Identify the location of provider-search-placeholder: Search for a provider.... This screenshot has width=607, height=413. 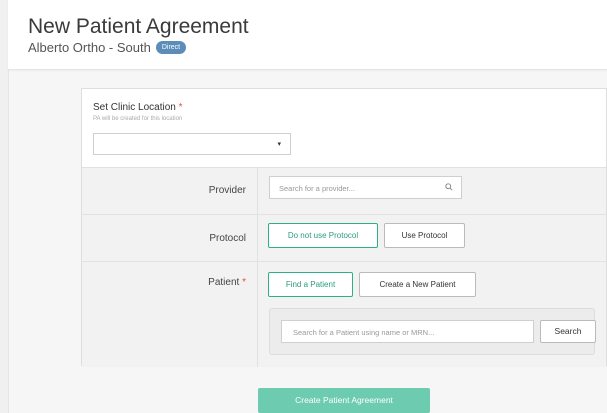
(317, 188).